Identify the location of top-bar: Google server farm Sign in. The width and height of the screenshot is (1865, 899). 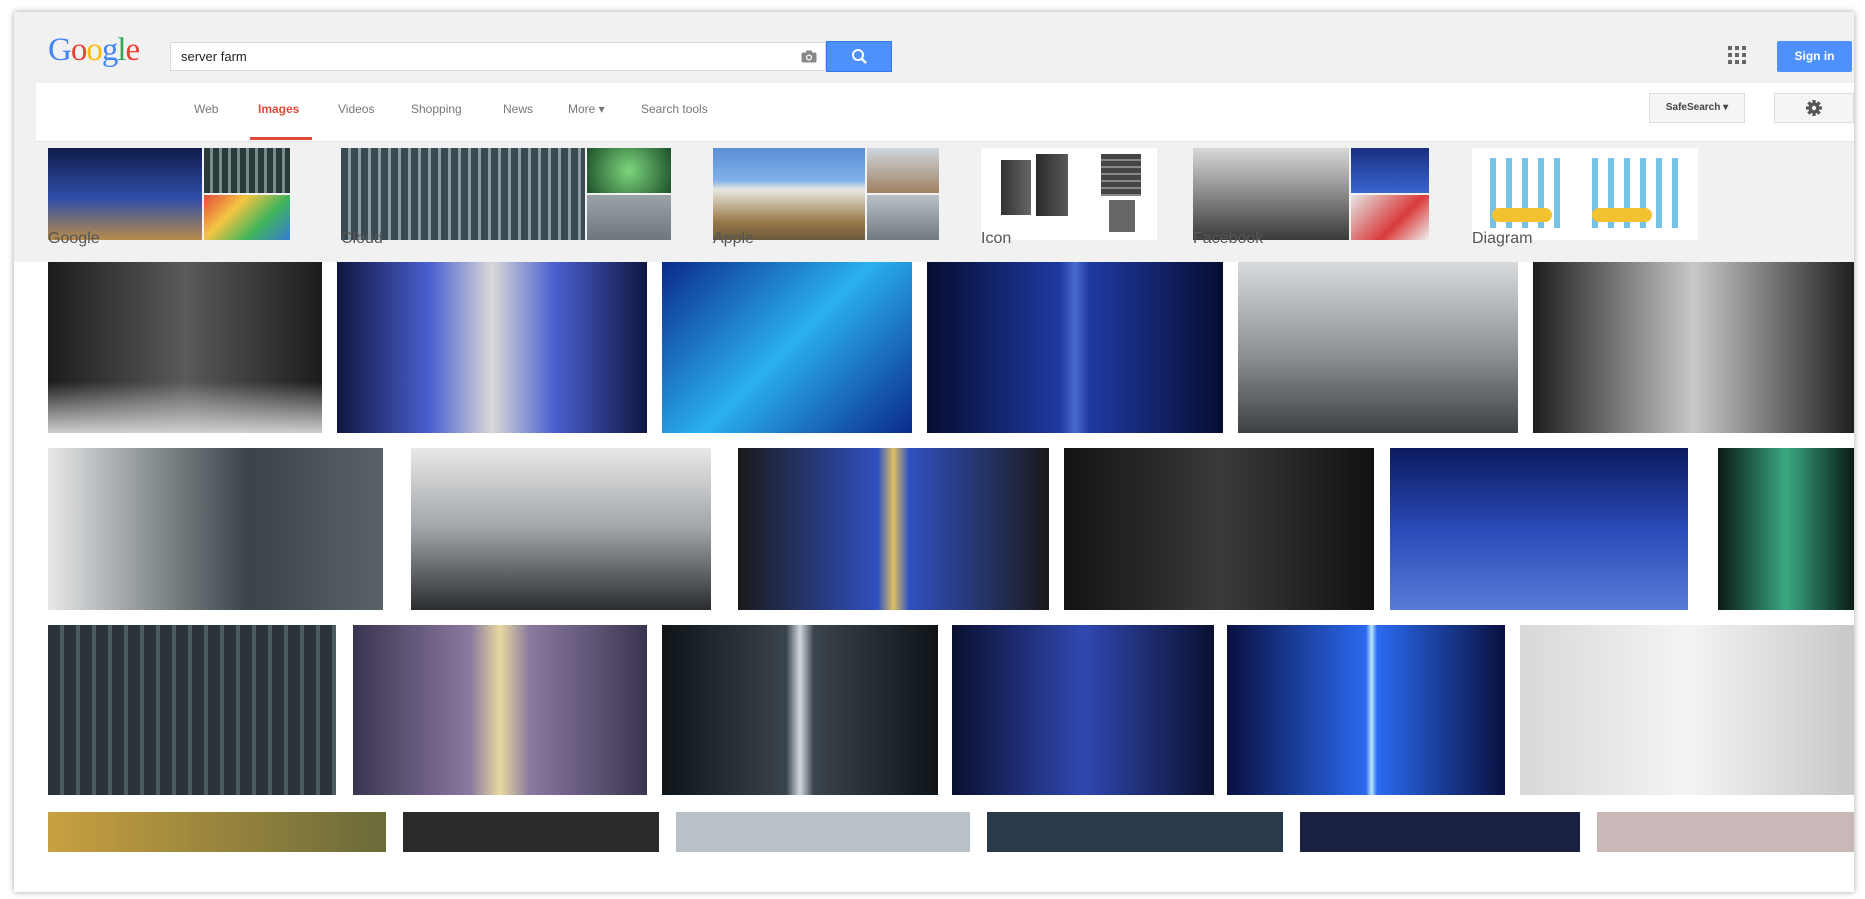
(934, 43).